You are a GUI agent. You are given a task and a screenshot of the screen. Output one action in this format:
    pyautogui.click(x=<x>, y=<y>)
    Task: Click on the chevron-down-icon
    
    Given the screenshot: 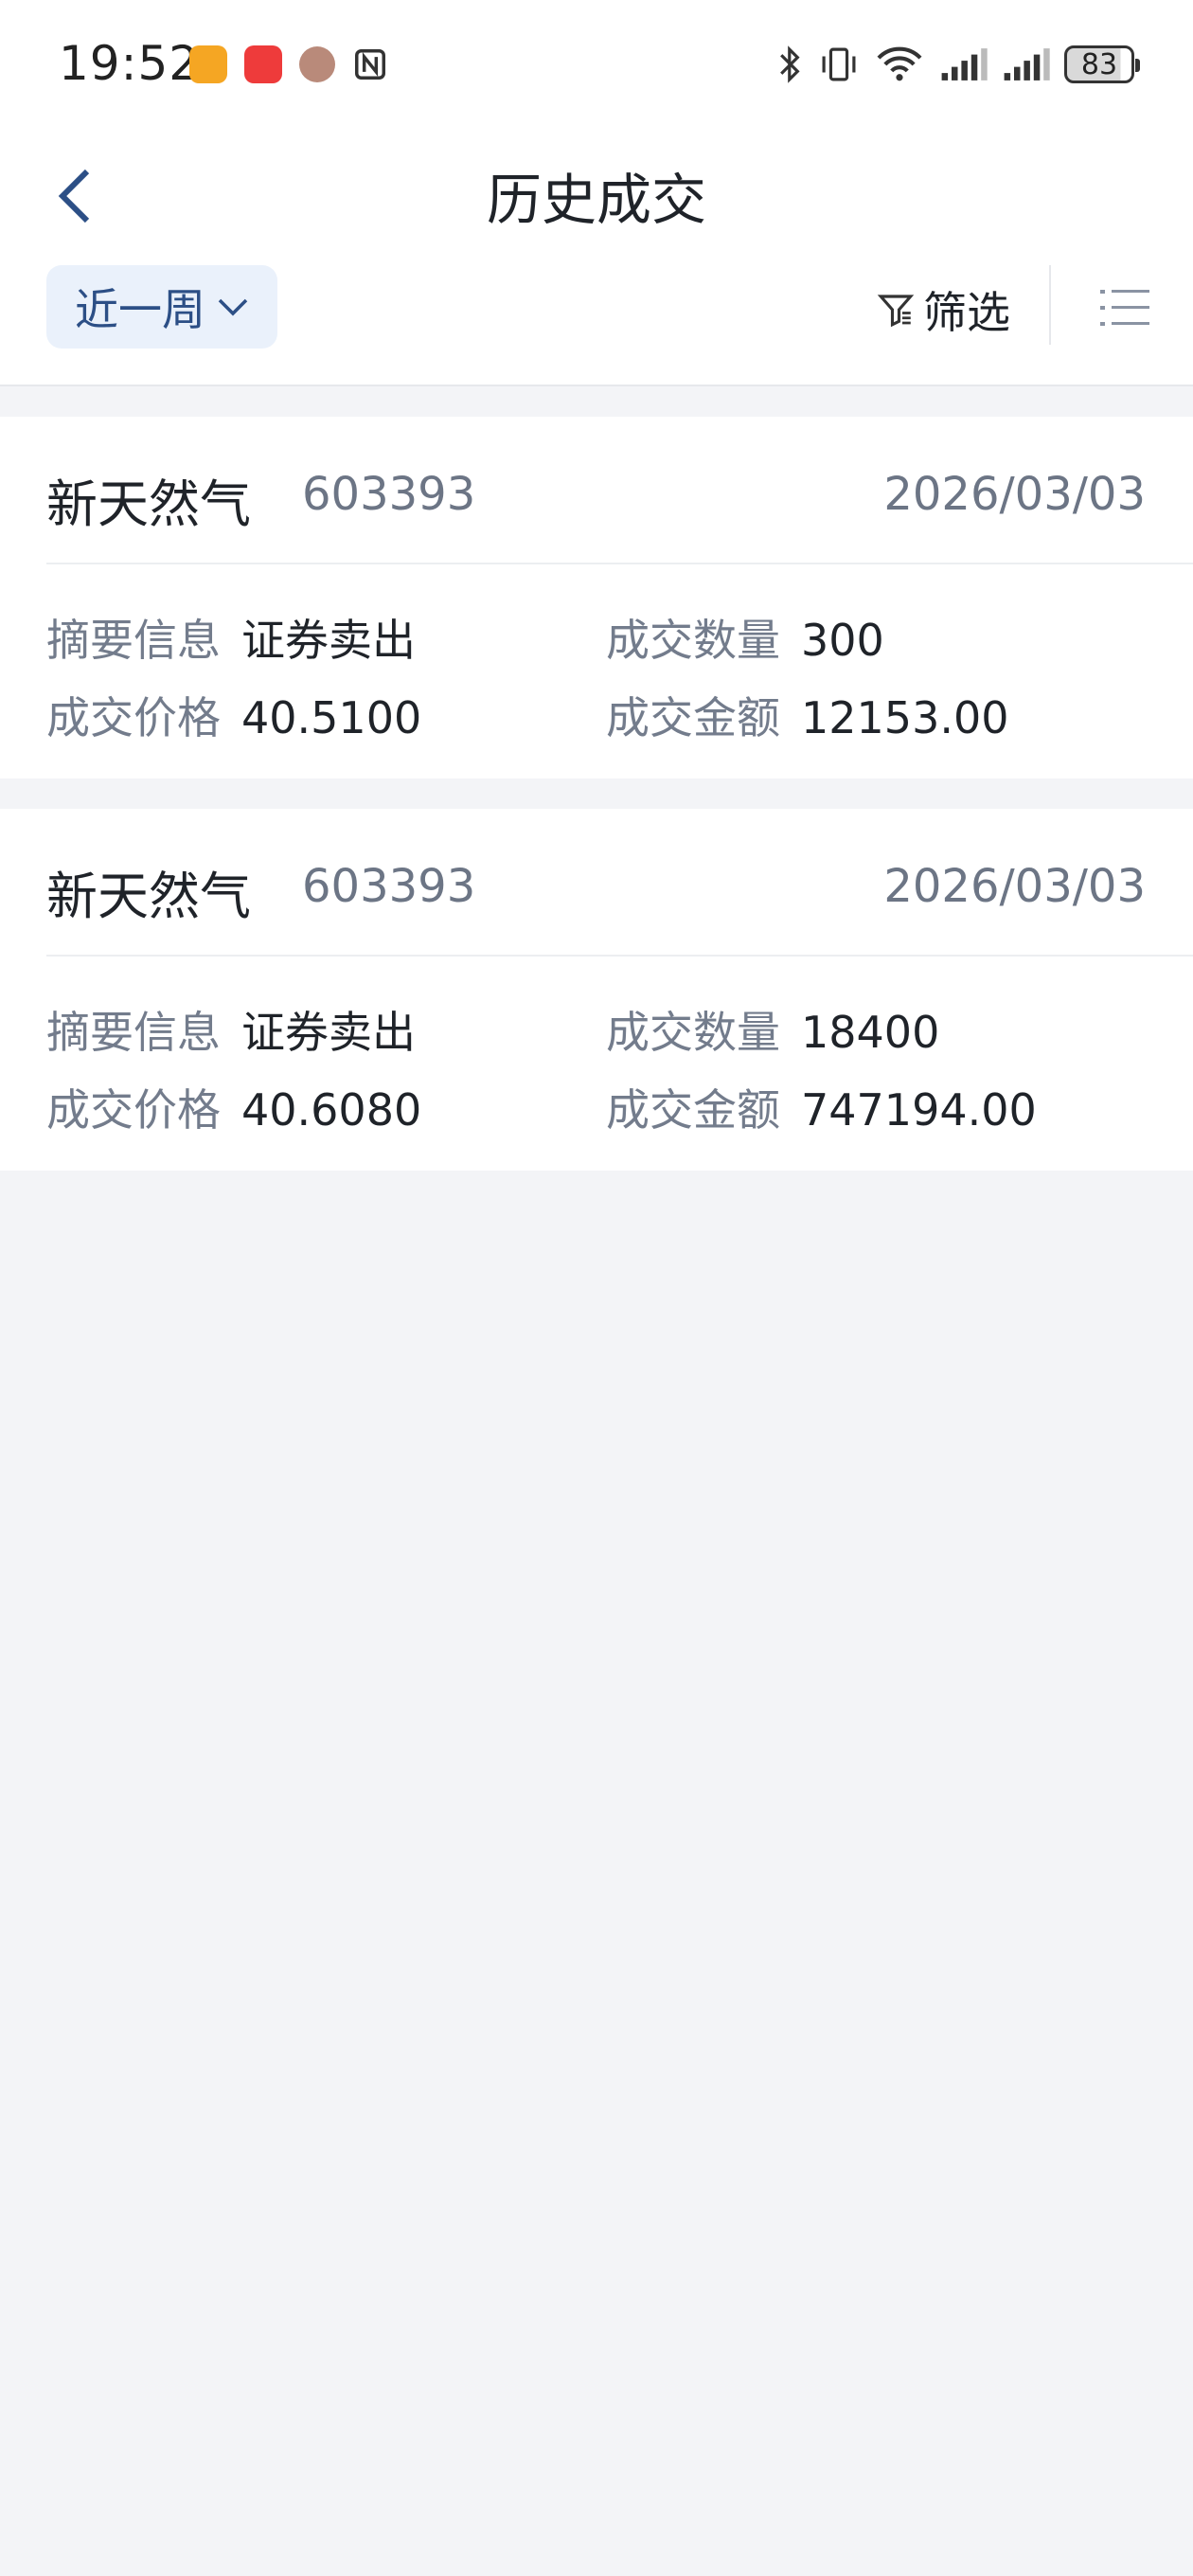 What is the action you would take?
    pyautogui.click(x=233, y=307)
    